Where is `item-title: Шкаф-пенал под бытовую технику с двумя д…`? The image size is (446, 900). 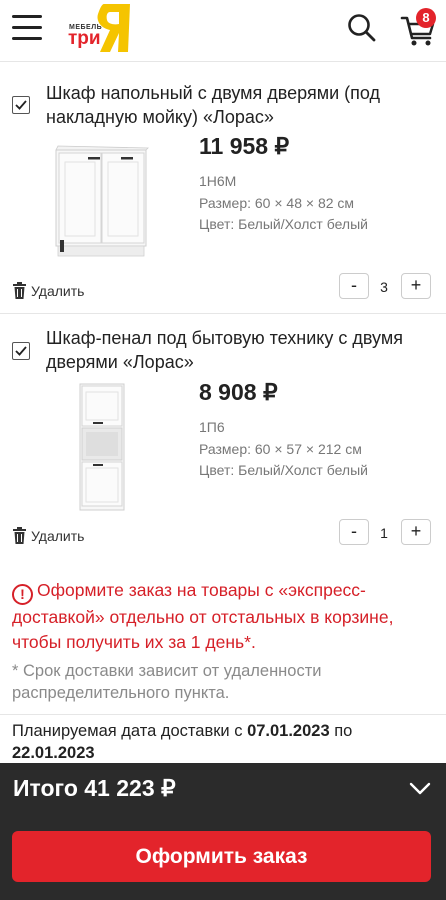
item-title: Шкаф-пенал под бытовую технику с двумя д… is located at coordinates (241, 350).